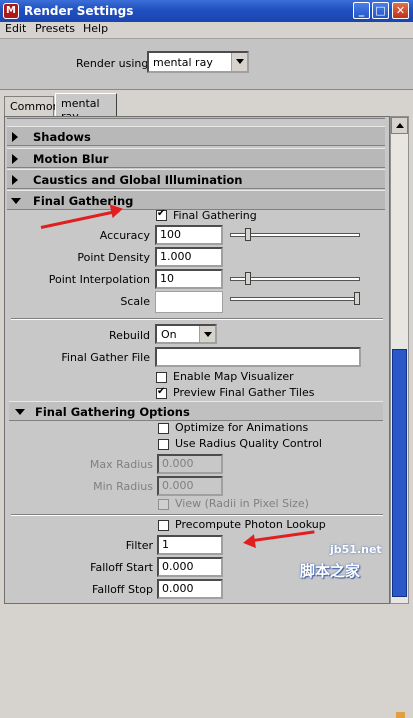 The height and width of the screenshot is (718, 413). I want to click on preview-final-gather-tiles-checkbox, so click(161, 392).